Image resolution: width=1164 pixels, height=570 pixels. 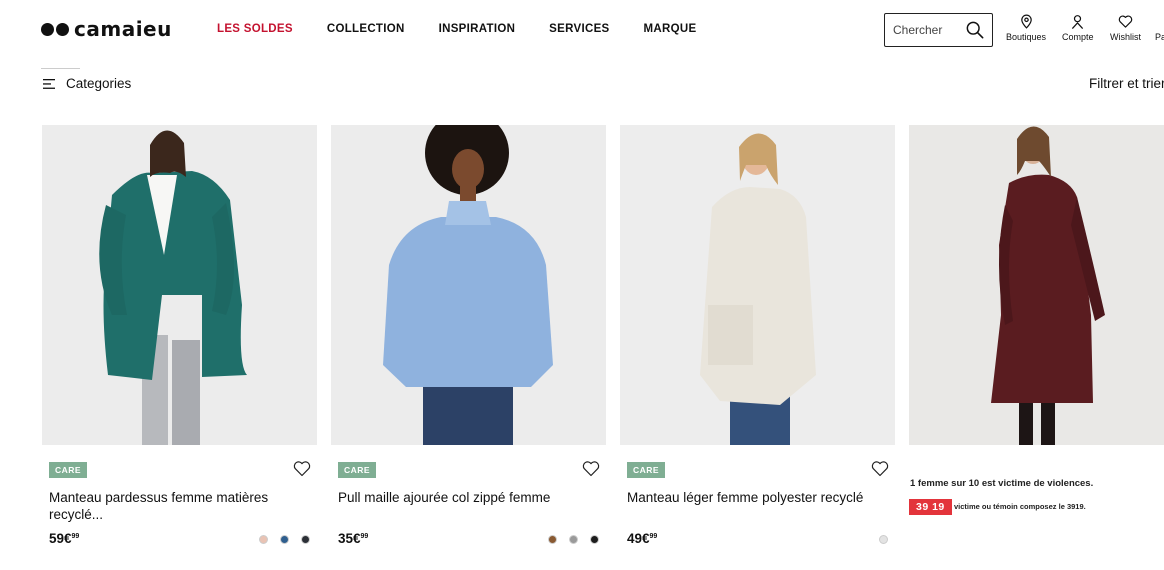 I want to click on boutiques-label: Boutiques, so click(x=1026, y=37).